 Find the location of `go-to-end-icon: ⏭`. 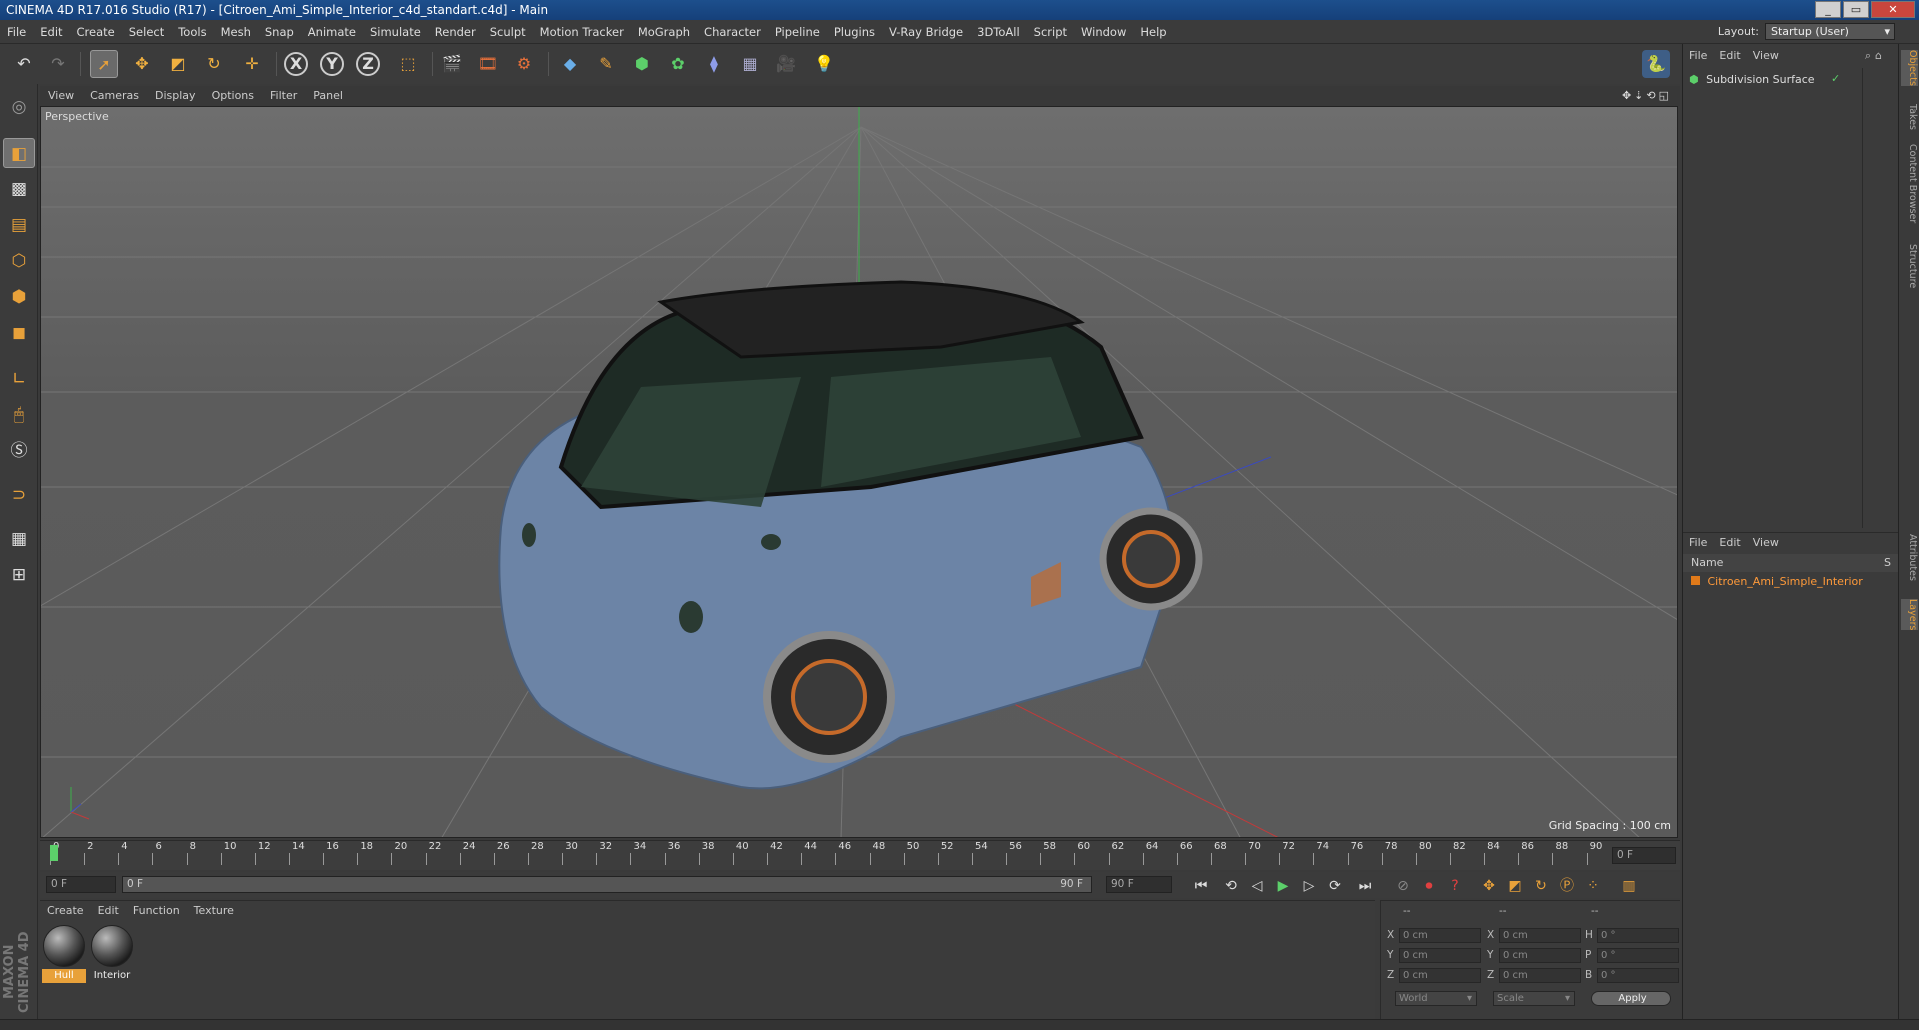

go-to-end-icon: ⏭ is located at coordinates (1365, 886).